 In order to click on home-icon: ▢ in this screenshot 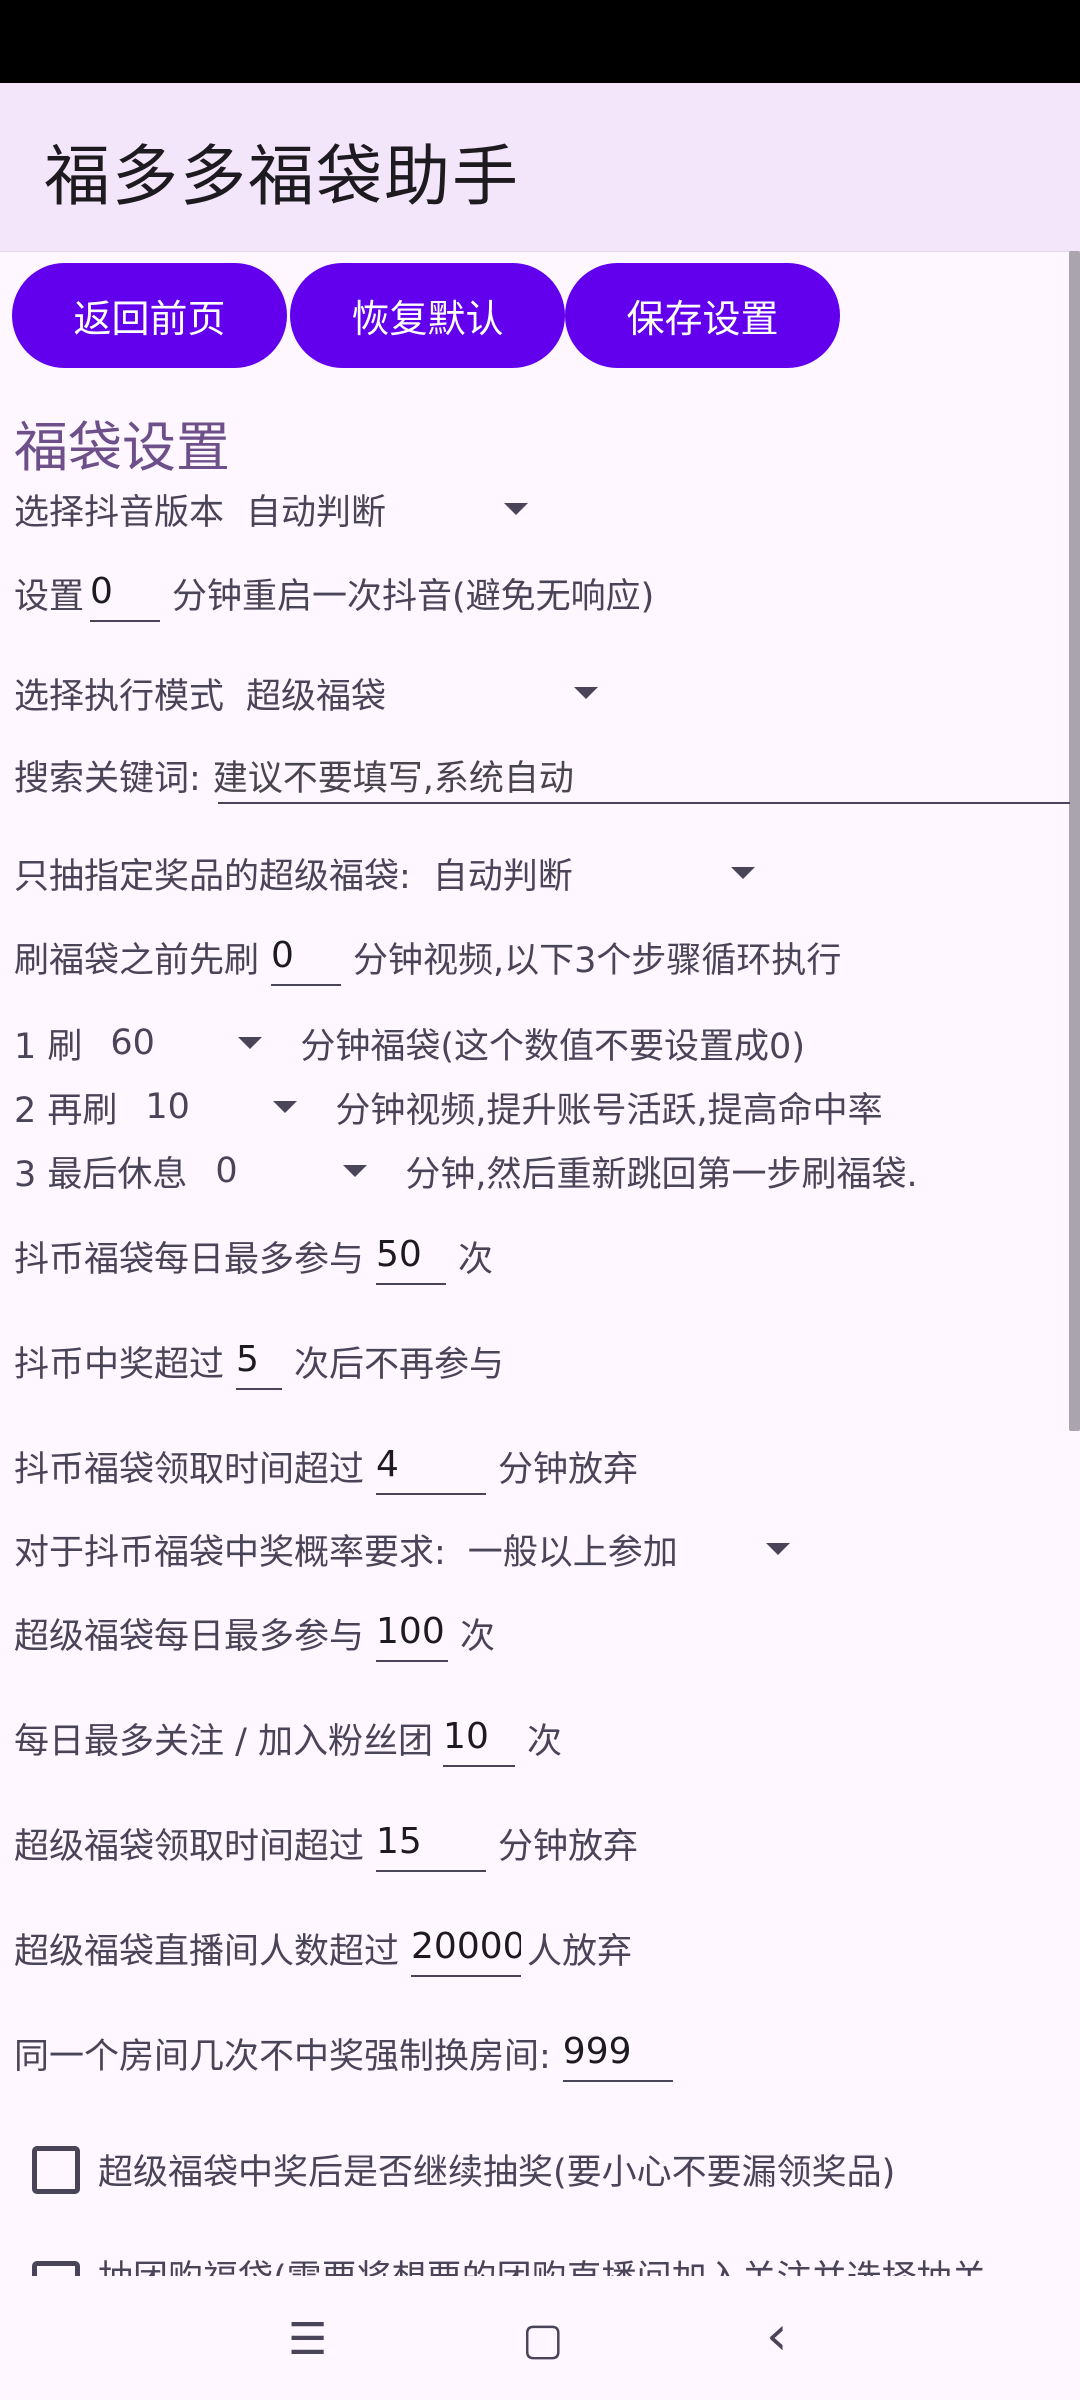, I will do `click(543, 2339)`.